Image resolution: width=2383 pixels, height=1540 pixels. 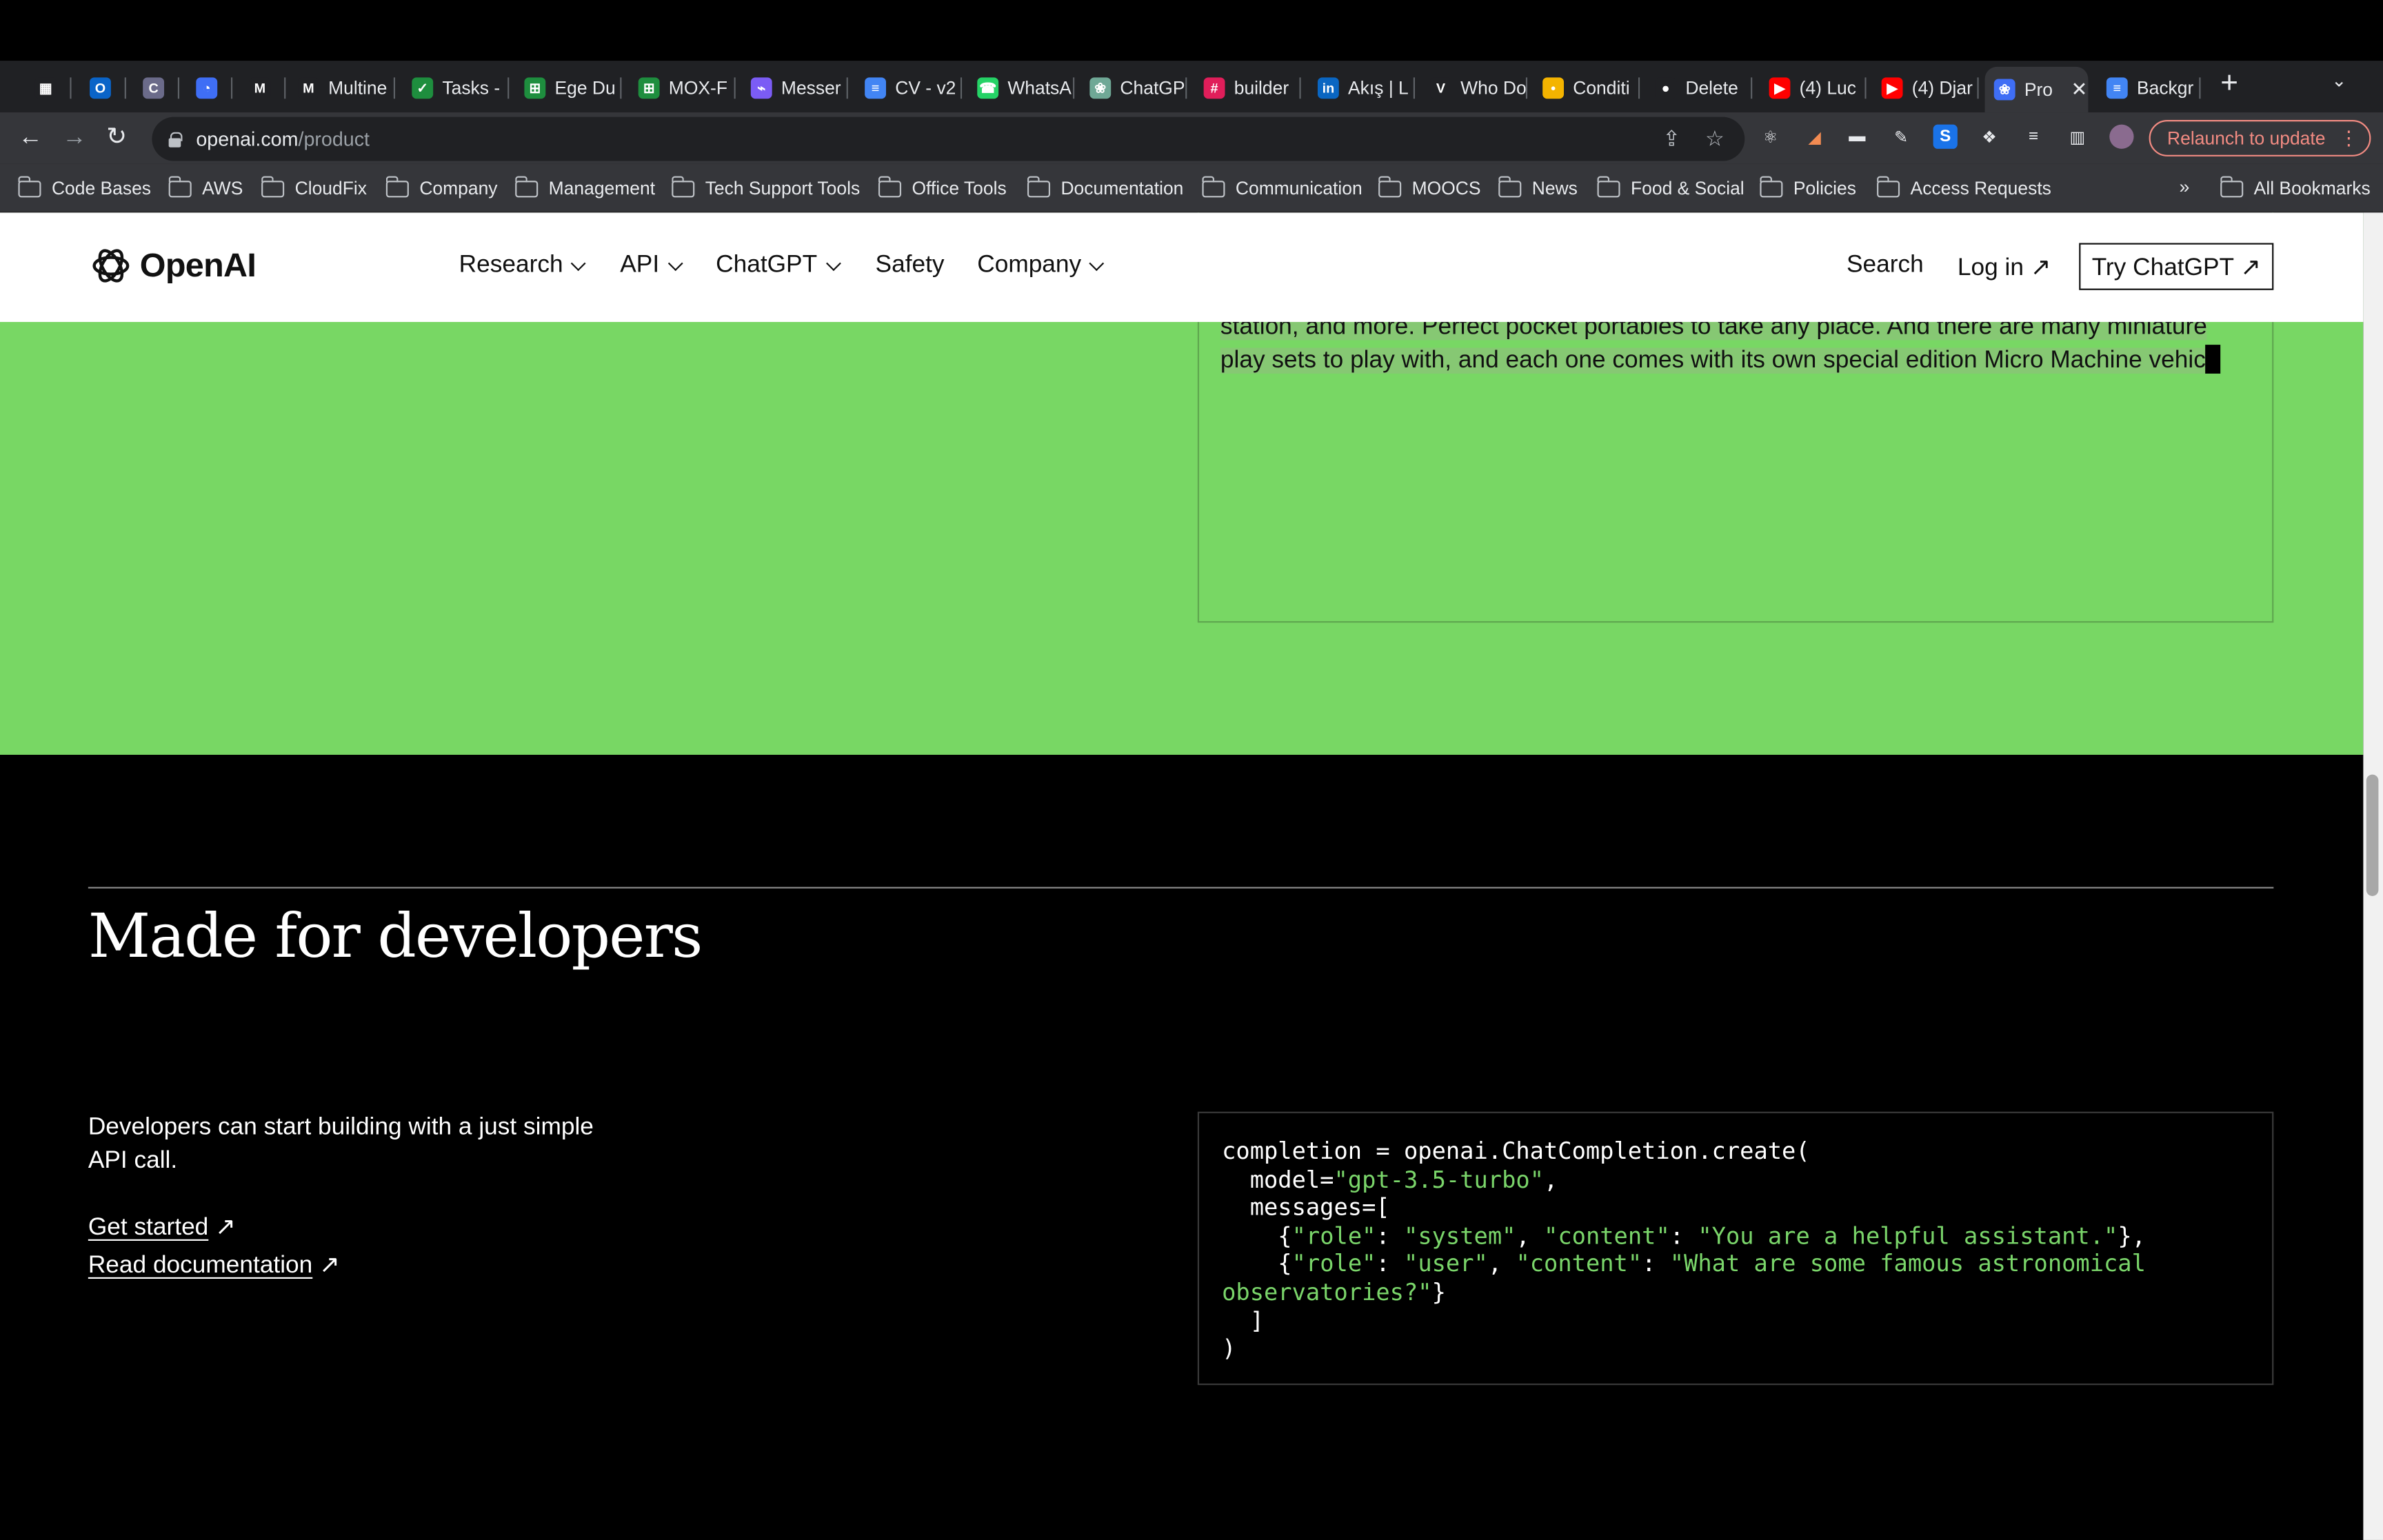 I want to click on bookmark-folder: Company, so click(x=441, y=187).